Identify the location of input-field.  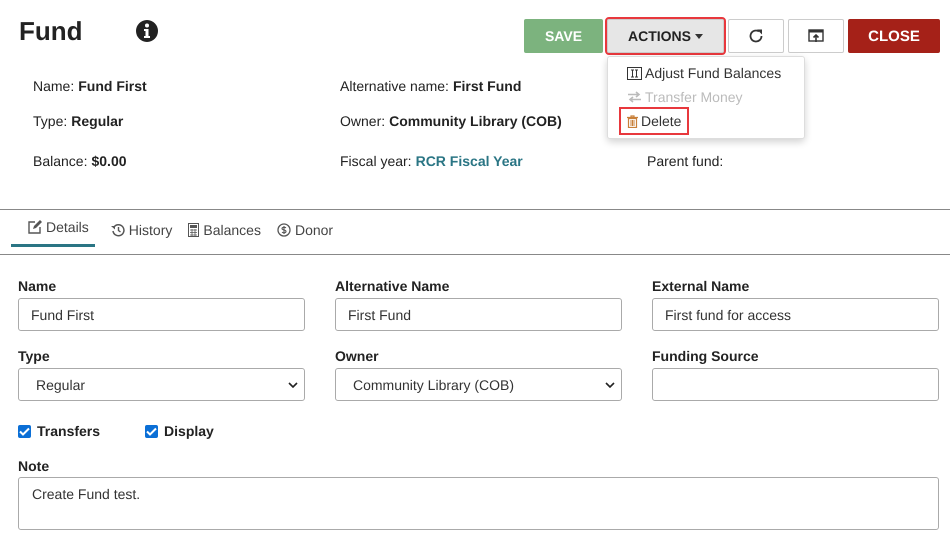
(795, 384).